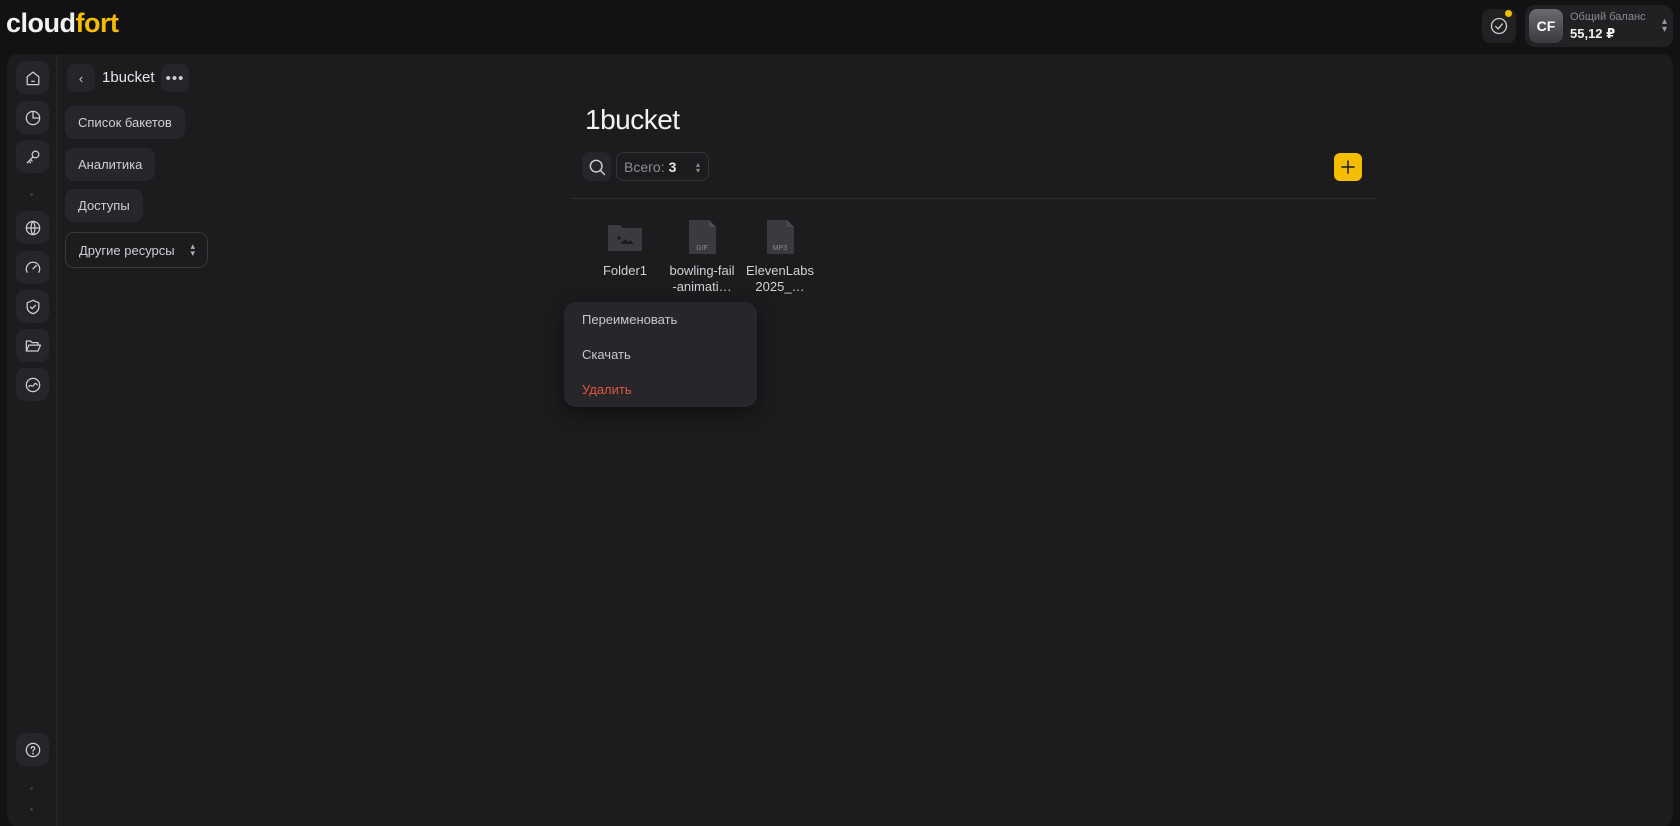 The height and width of the screenshot is (826, 1680). I want to click on folder-open-icon, so click(33, 345).